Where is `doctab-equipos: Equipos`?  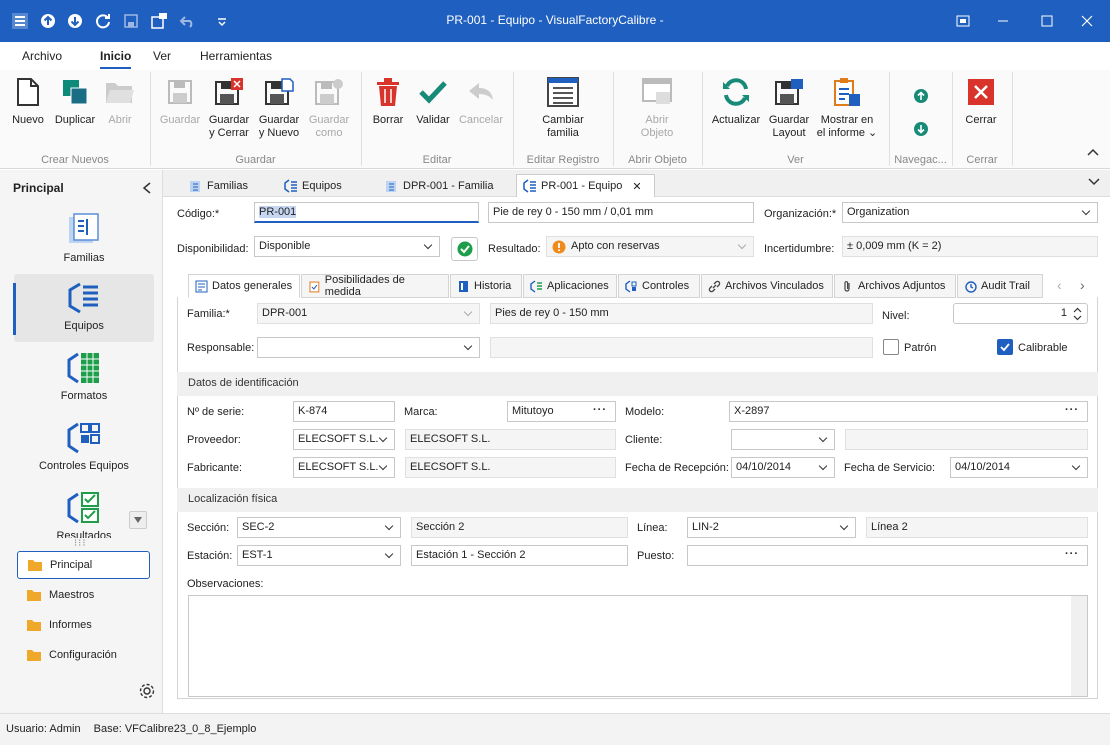
doctab-equipos: Equipos is located at coordinates (313, 185).